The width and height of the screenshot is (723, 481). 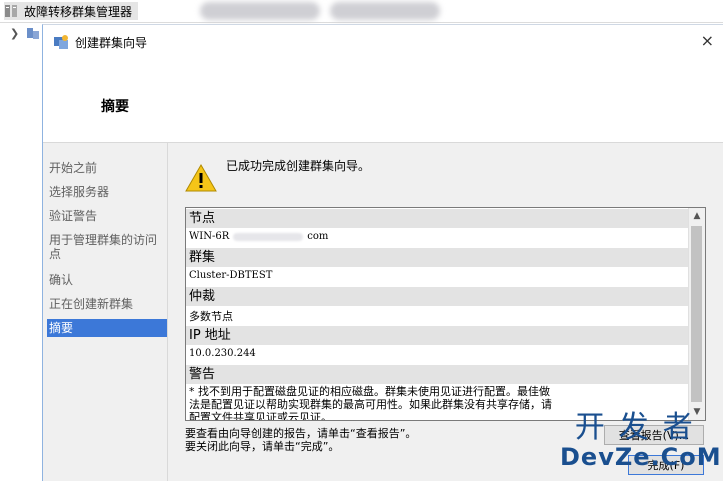 I want to click on console-tree: ❯, so click(x=21, y=251).